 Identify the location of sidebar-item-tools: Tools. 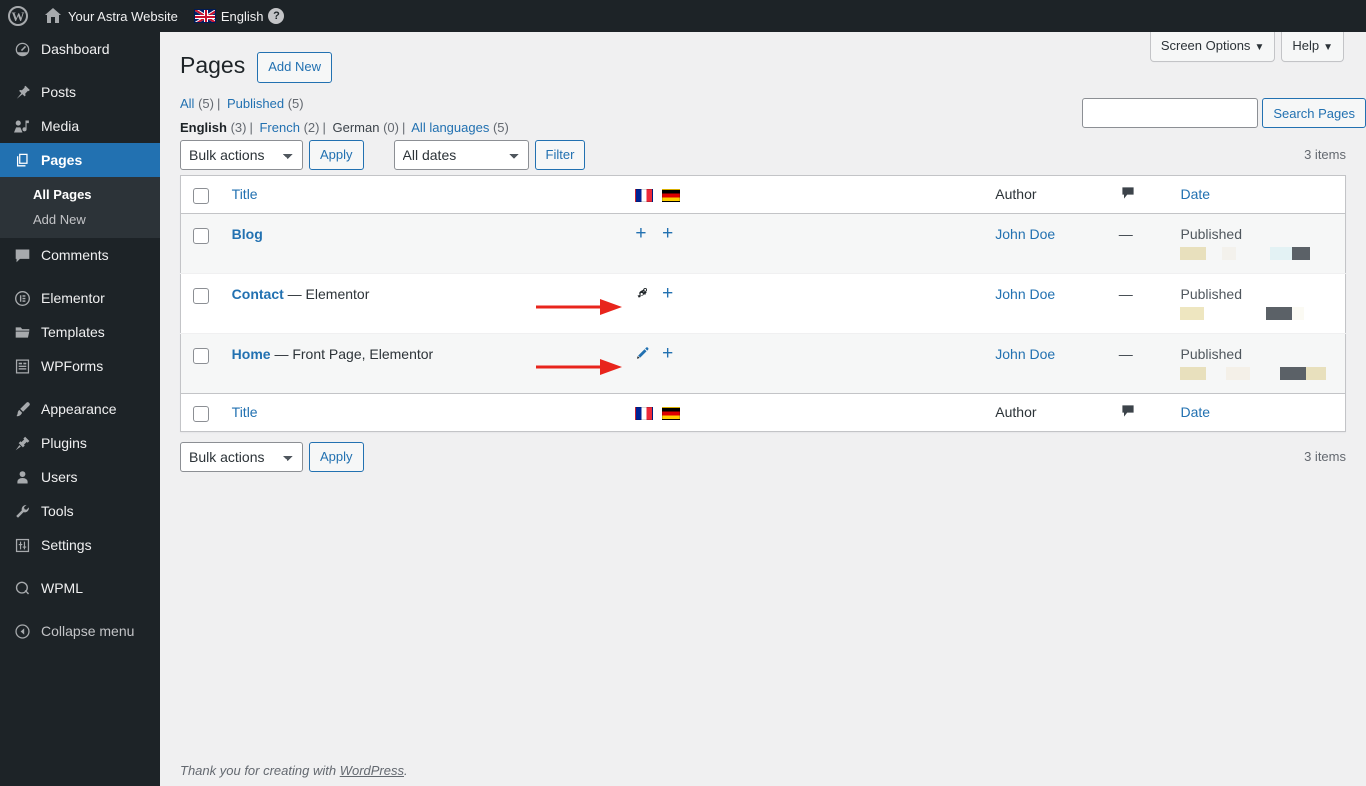
(80, 511).